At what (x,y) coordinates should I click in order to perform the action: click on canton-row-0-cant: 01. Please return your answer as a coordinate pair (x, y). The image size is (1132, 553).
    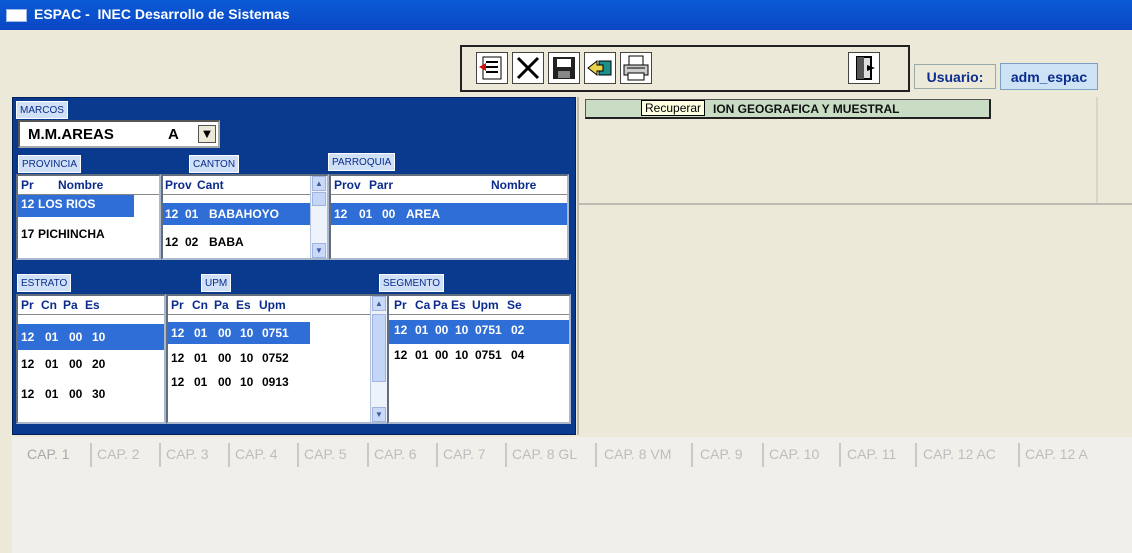
    Looking at the image, I should click on (192, 214).